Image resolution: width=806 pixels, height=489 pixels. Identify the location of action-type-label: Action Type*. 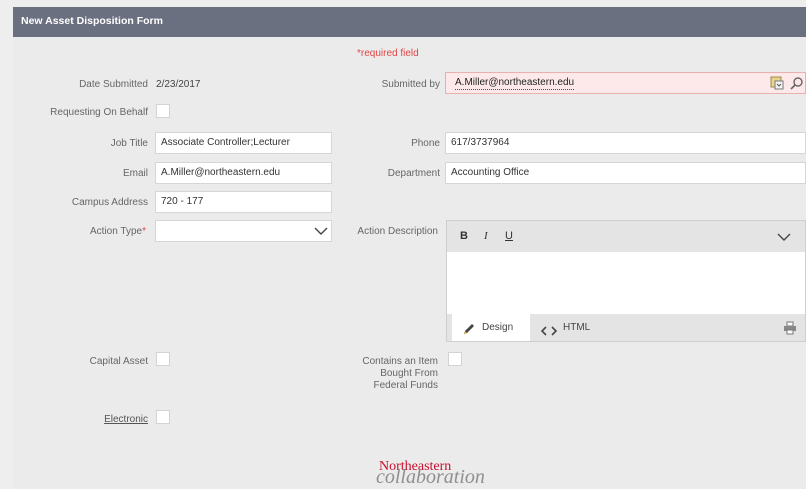
(118, 231).